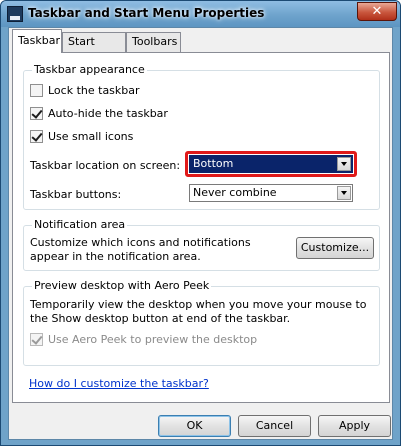 This screenshot has width=401, height=446. I want to click on group-title-notification: Notification area, so click(80, 224).